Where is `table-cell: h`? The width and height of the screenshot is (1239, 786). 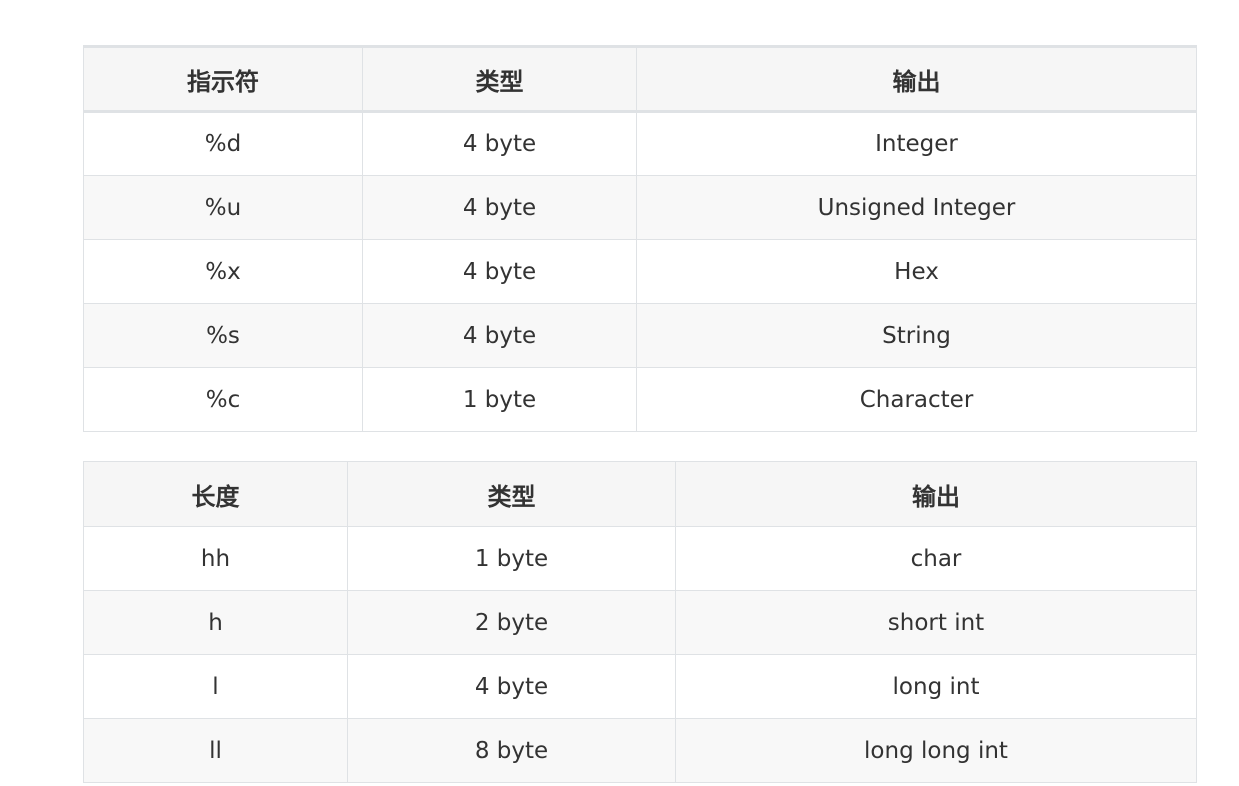
table-cell: h is located at coordinates (215, 622).